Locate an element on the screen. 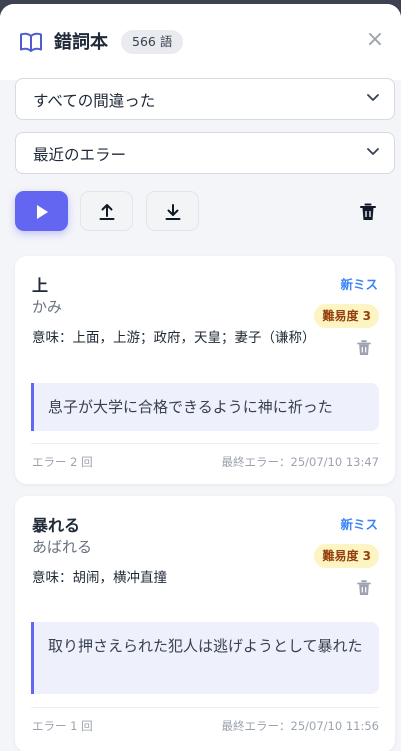 This screenshot has height=751, width=401. example-sentence: 息子が大学に合格できるように神に祈った is located at coordinates (205, 407).